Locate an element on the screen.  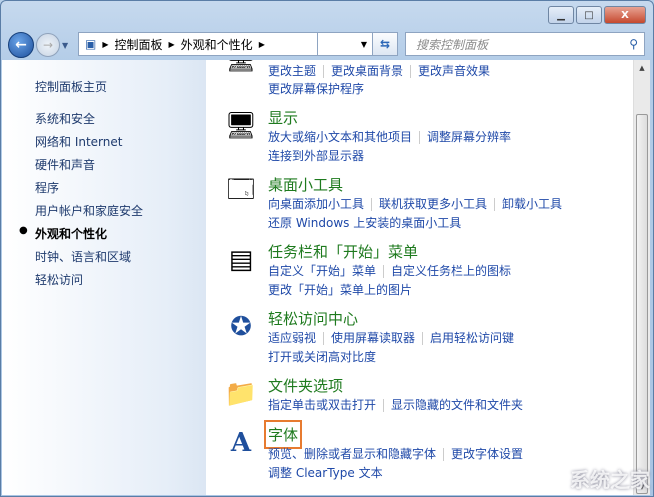
link-access-keys: 启用轻松访问键 is located at coordinates (472, 338).